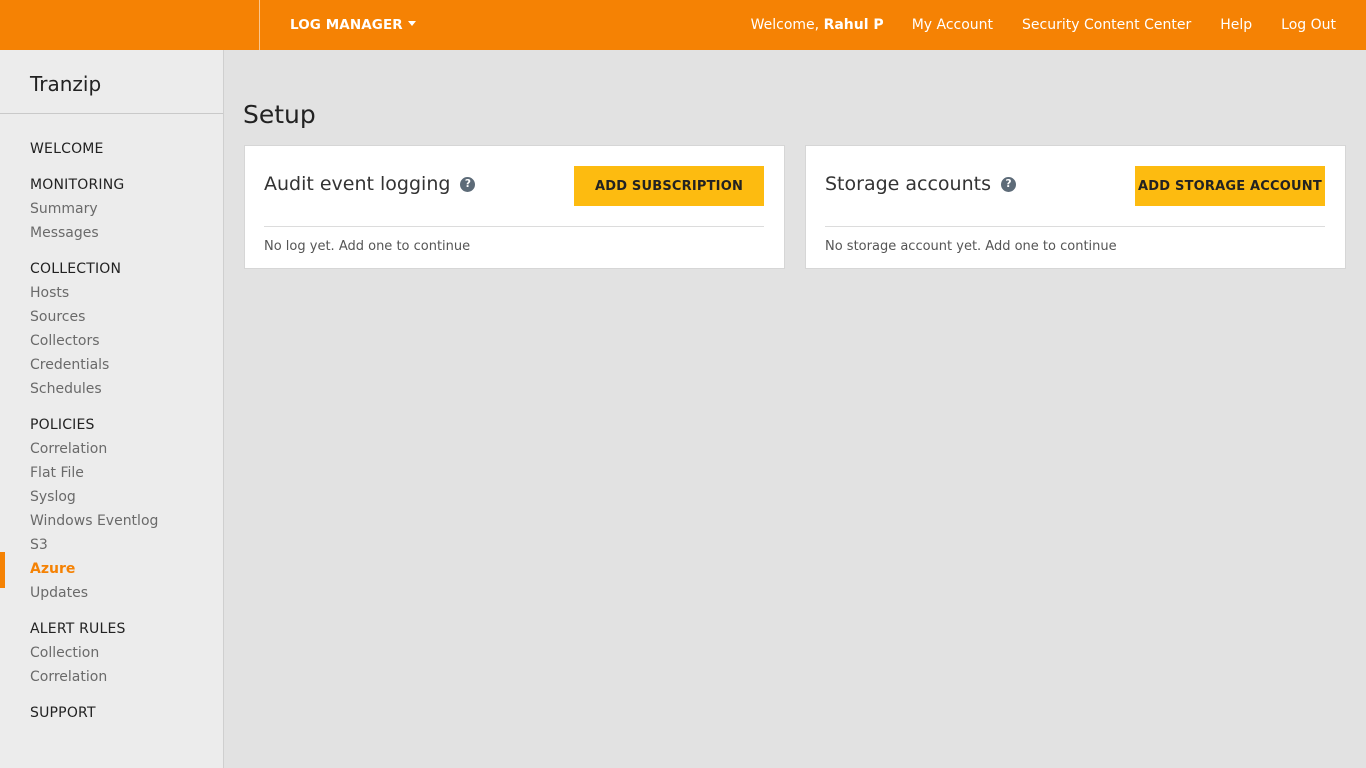 The height and width of the screenshot is (768, 1366). I want to click on brand-area, so click(130, 25).